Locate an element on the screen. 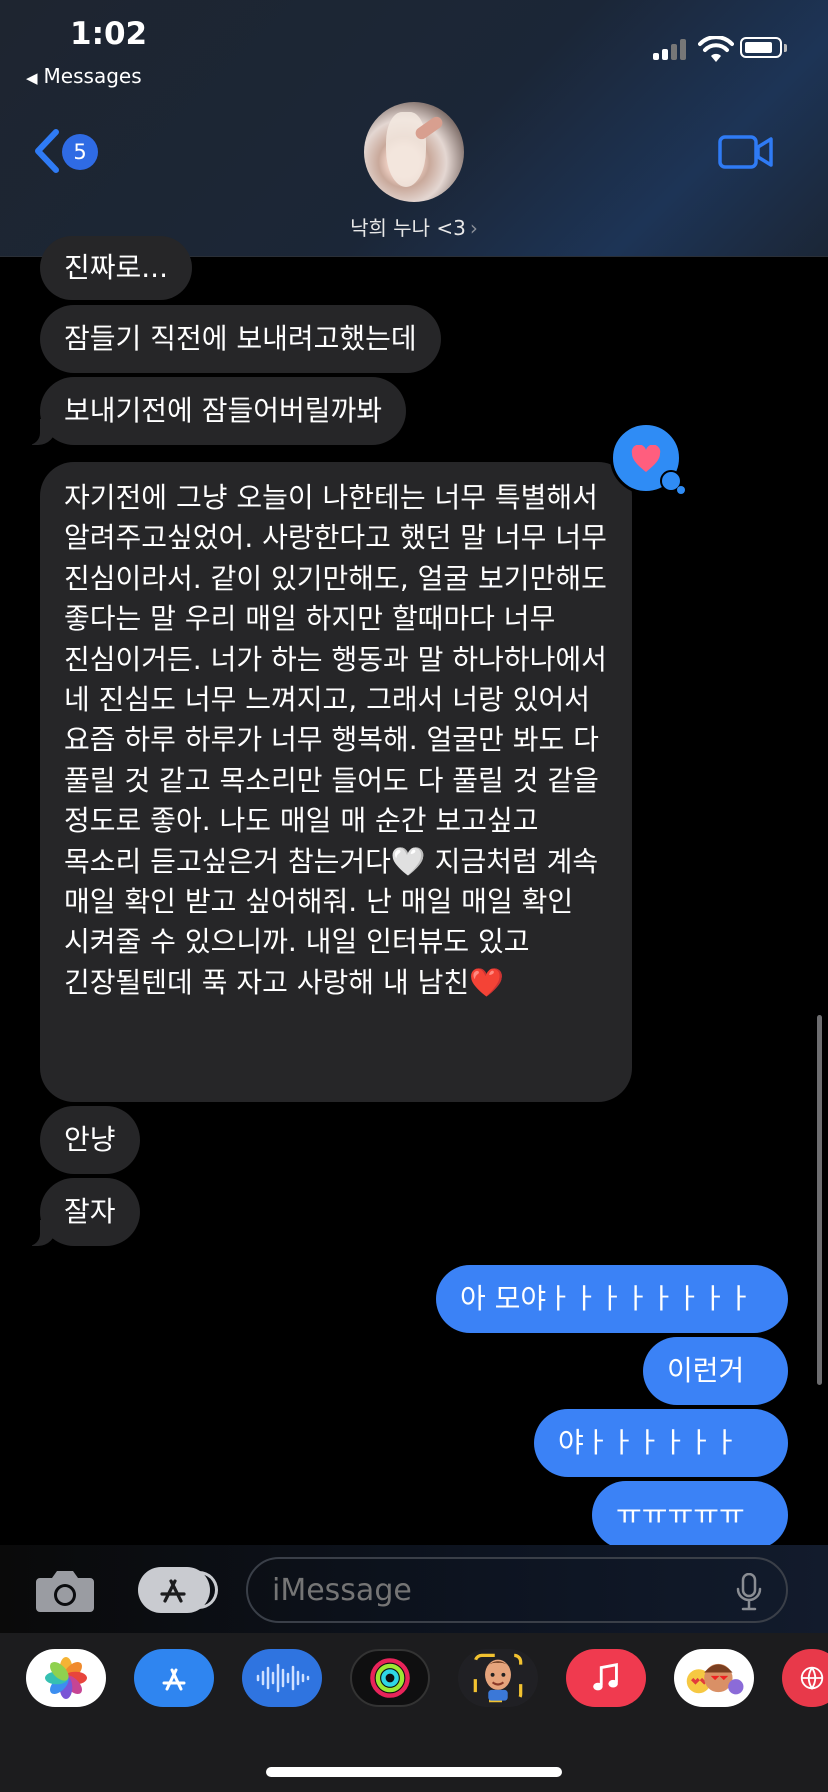 This screenshot has height=1792, width=828. music-app-icon is located at coordinates (606, 1678).